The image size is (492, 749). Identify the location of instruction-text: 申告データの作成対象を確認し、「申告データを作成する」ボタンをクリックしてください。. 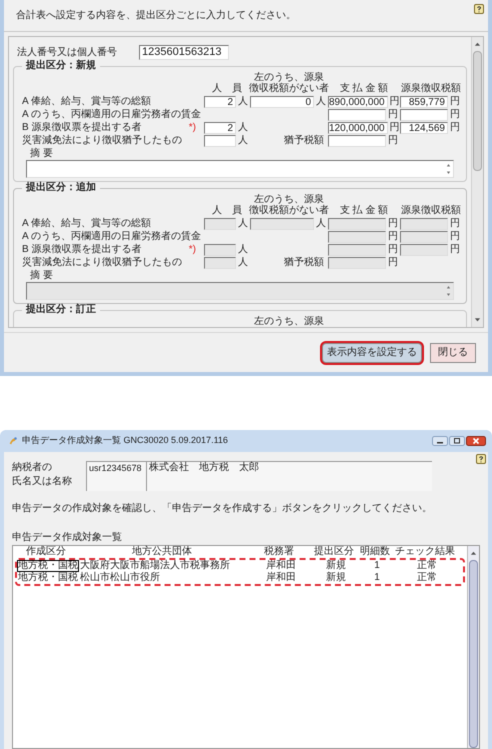
(222, 509).